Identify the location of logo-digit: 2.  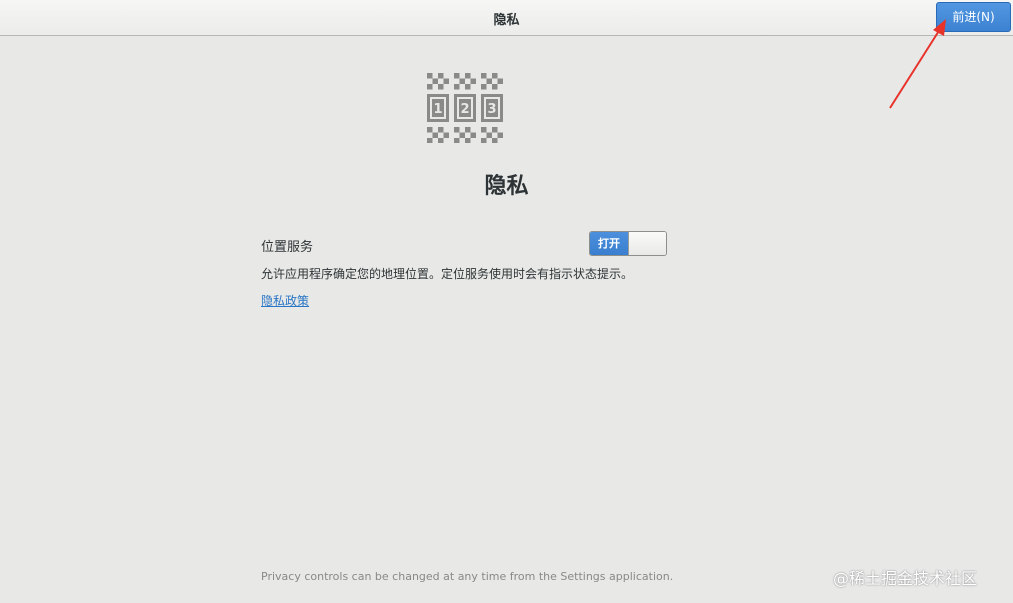
(464, 109).